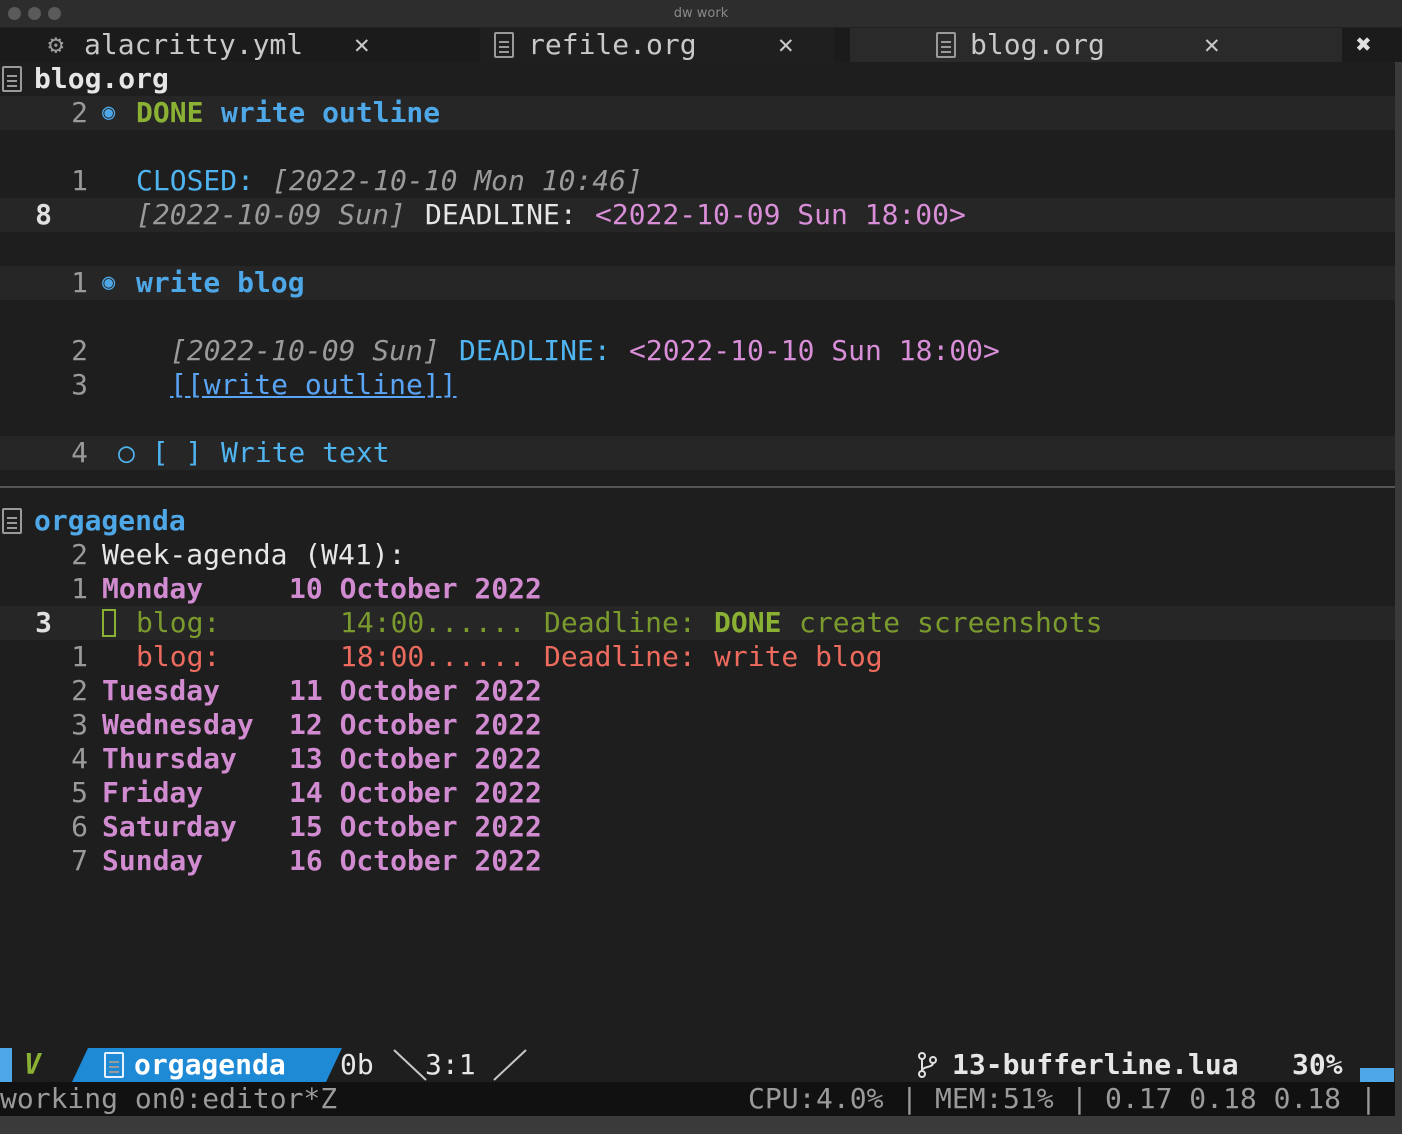 The width and height of the screenshot is (1402, 1134). Describe the element at coordinates (927, 1065) in the screenshot. I see `git-branch-icon` at that location.